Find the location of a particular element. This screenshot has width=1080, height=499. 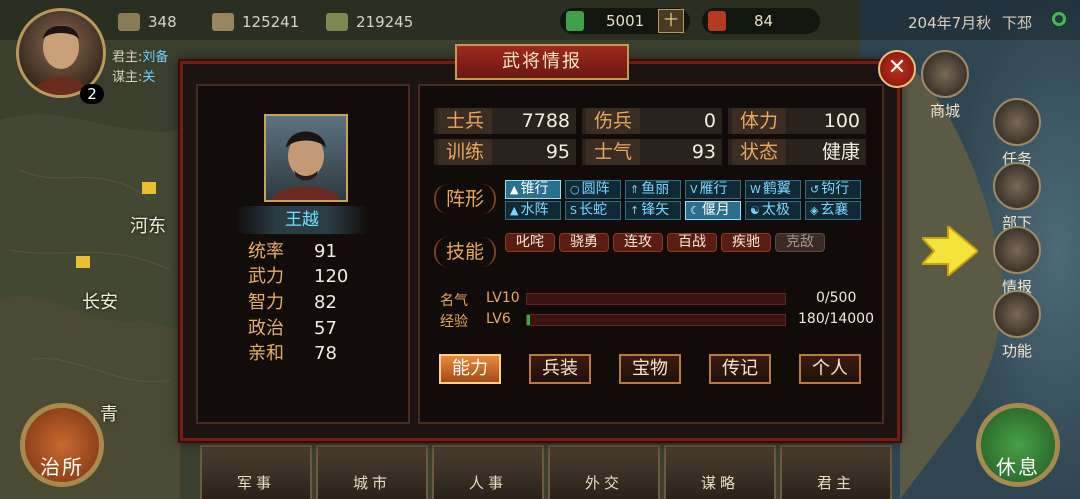

government-button: 治所 is located at coordinates (62, 445).